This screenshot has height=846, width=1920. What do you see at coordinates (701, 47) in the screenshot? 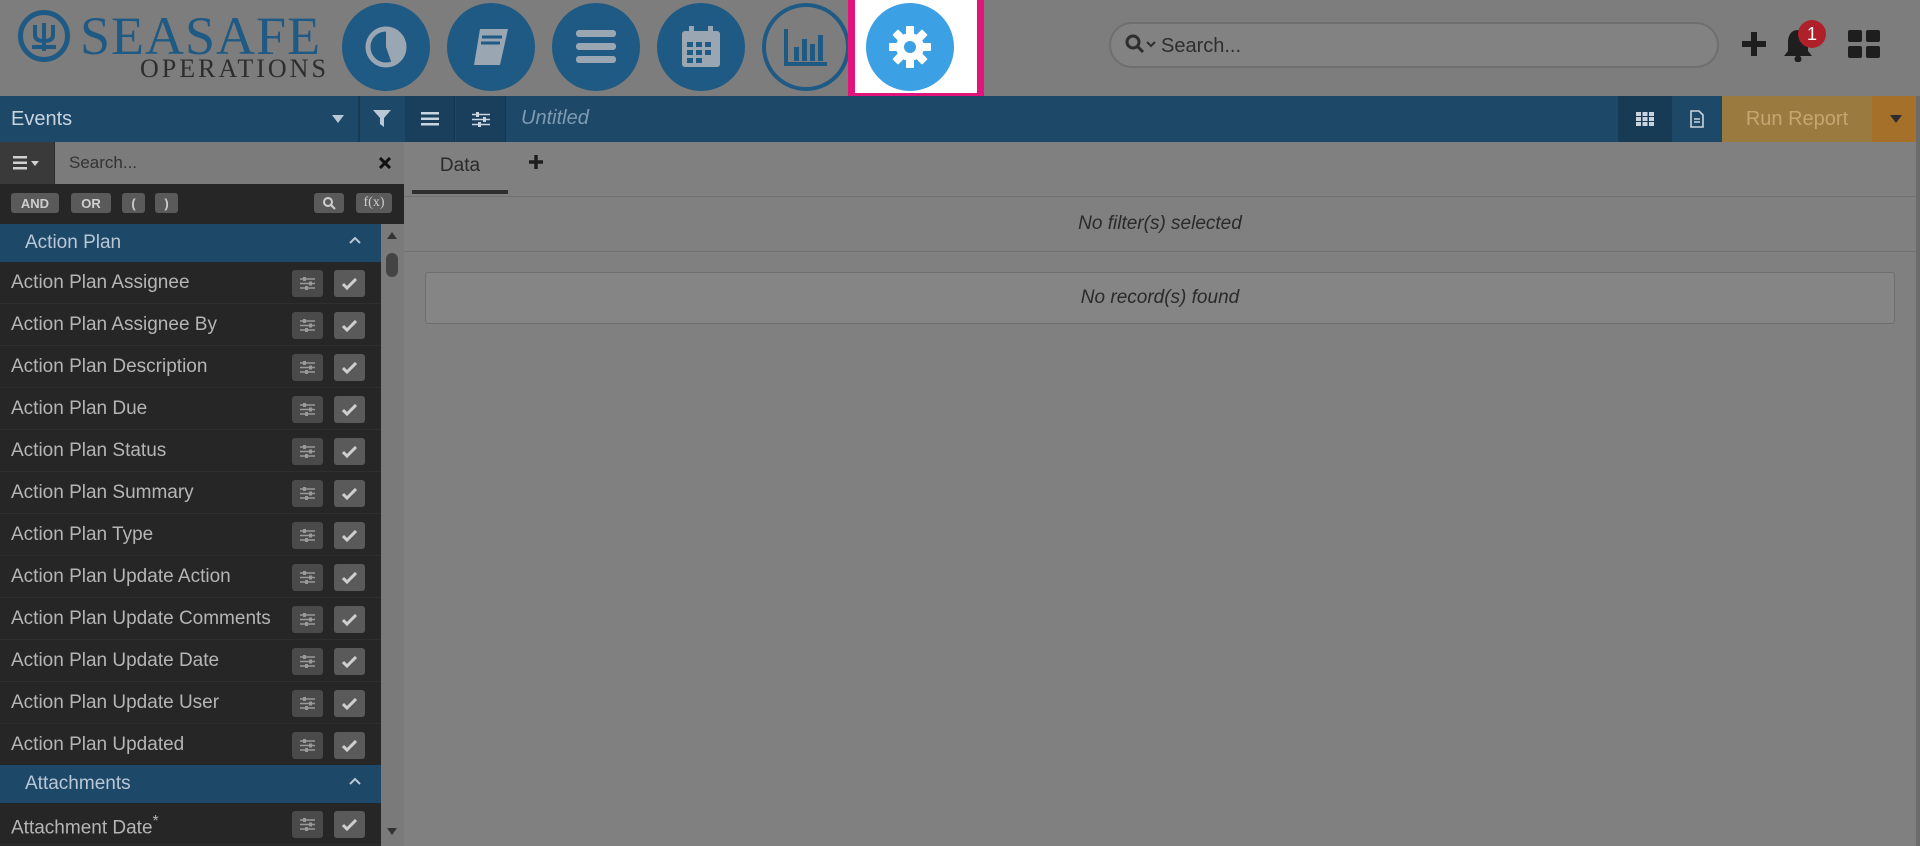
I see `nav-calendar-button` at bounding box center [701, 47].